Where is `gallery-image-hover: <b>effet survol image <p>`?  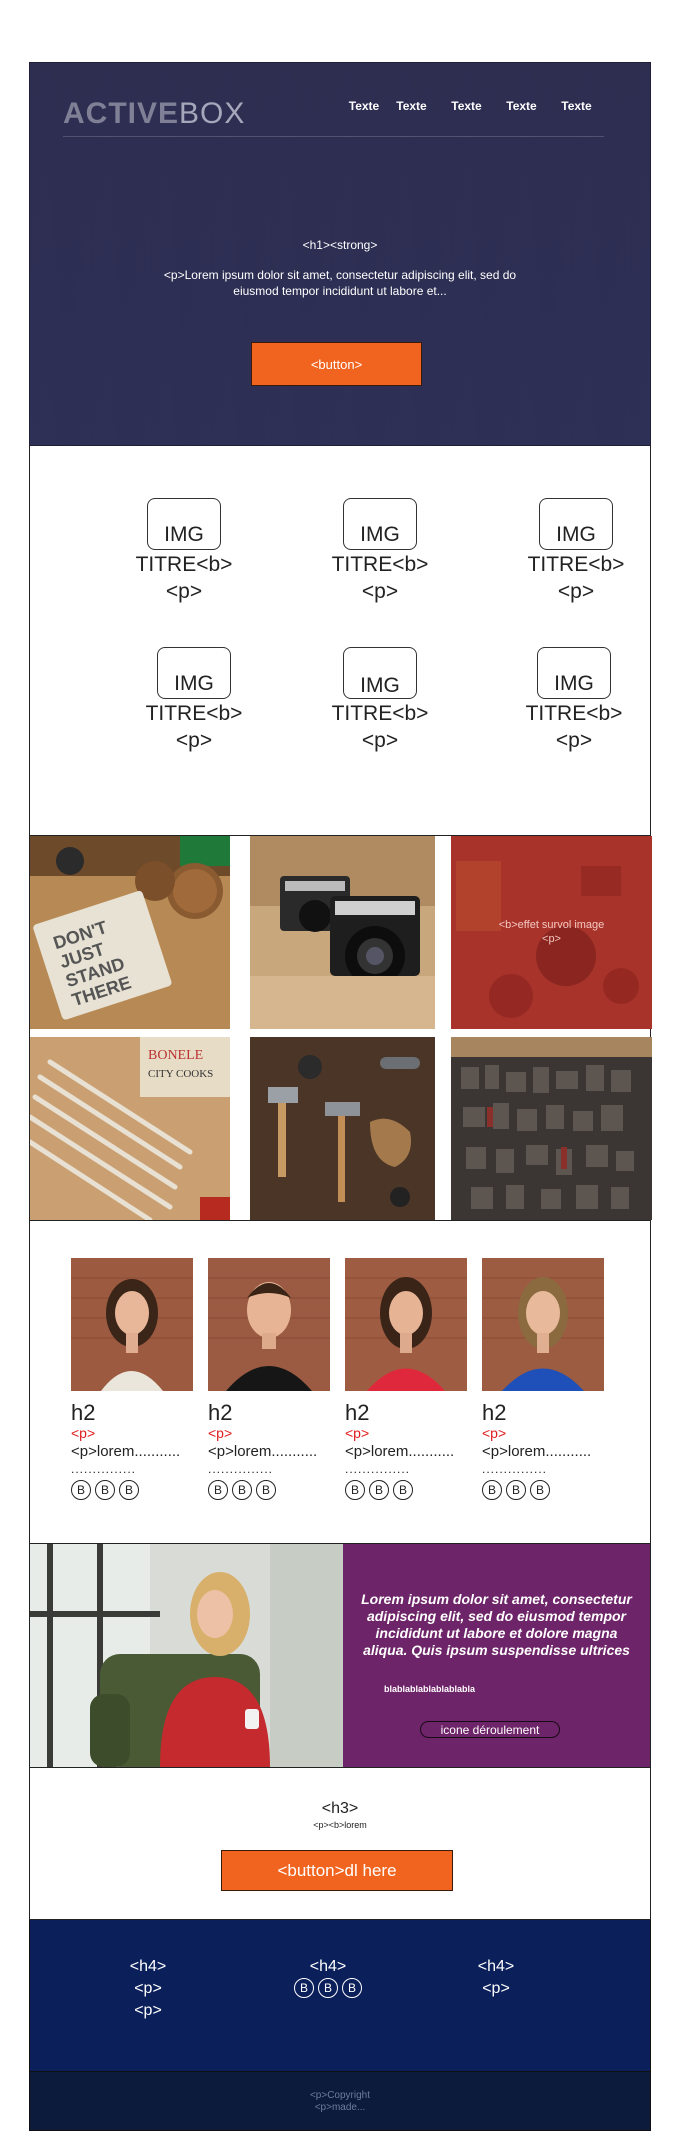 gallery-image-hover: <b>effet survol image <p> is located at coordinates (551, 932).